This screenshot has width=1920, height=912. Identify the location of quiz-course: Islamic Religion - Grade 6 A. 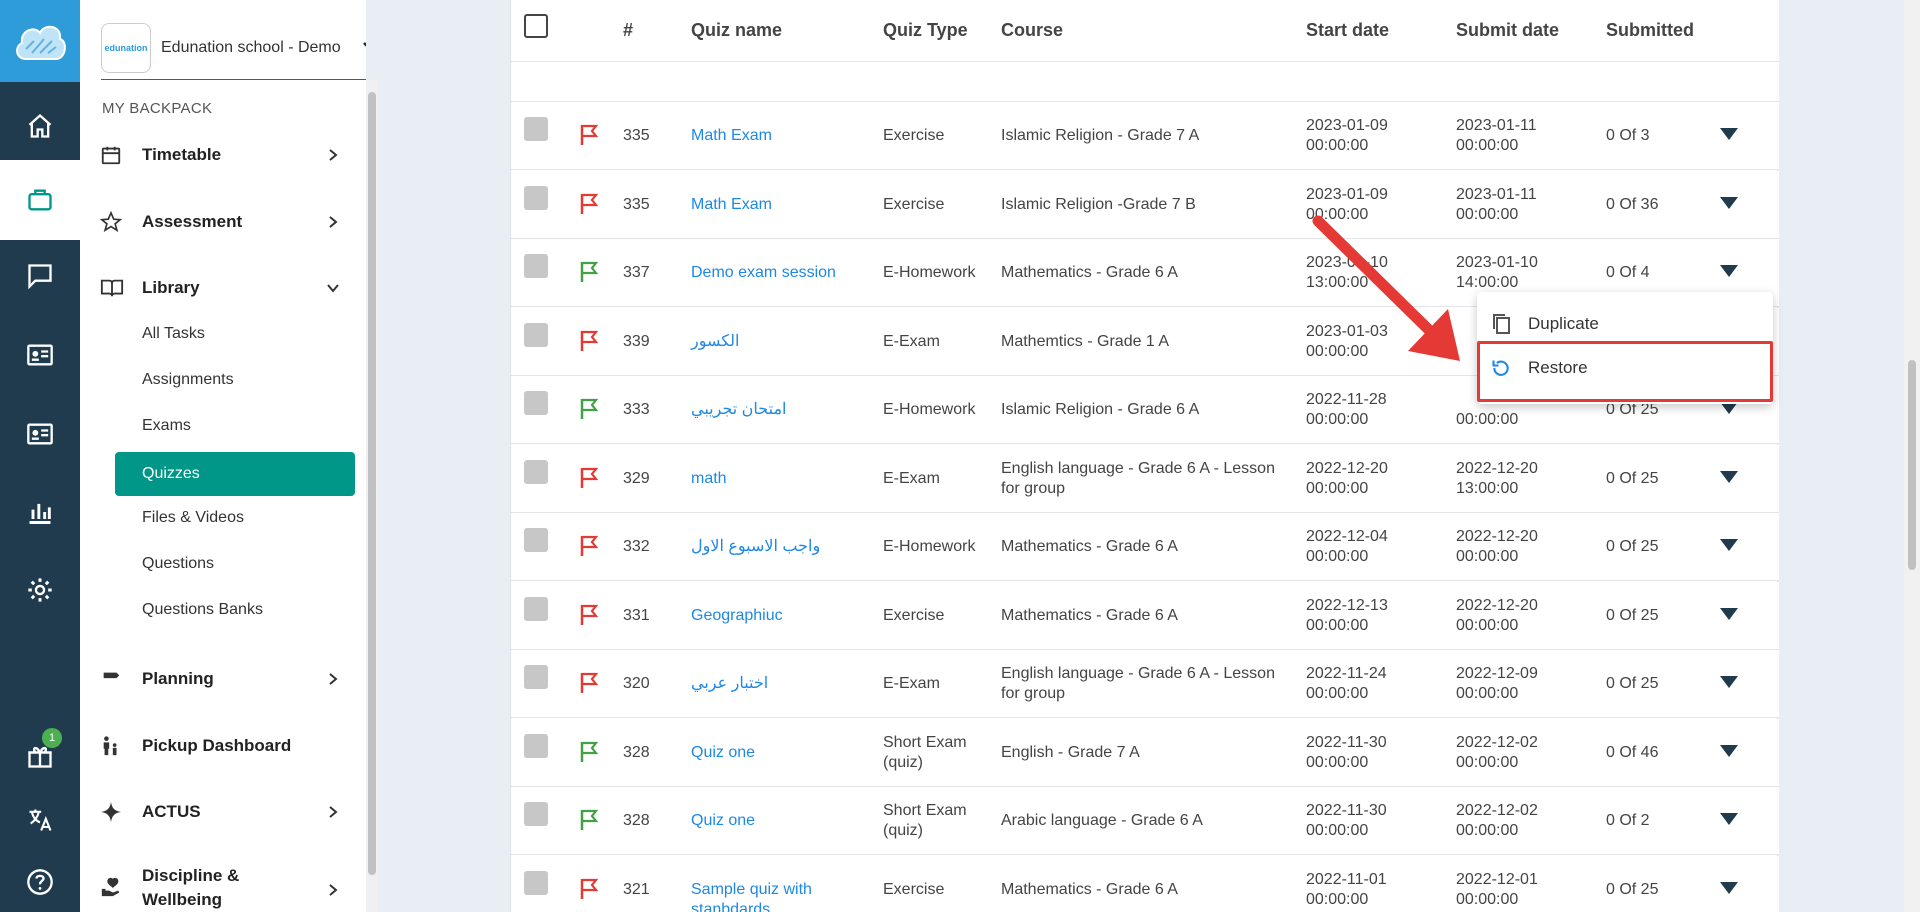
(1100, 409).